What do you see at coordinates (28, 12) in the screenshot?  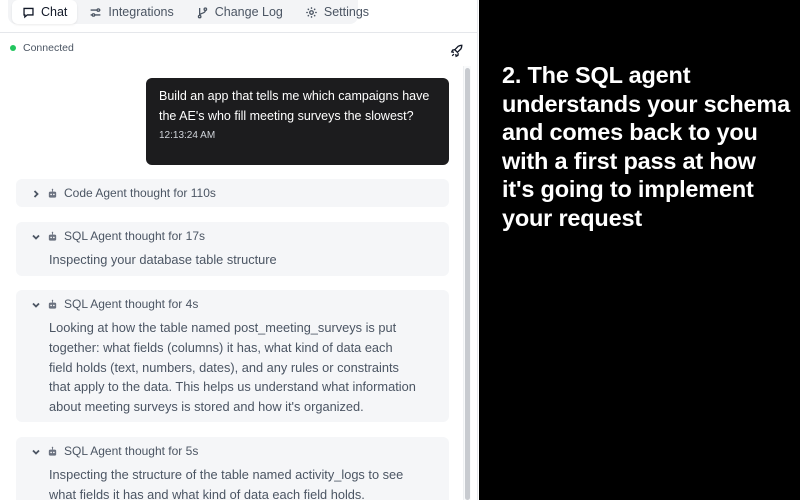 I see `chat-icon` at bounding box center [28, 12].